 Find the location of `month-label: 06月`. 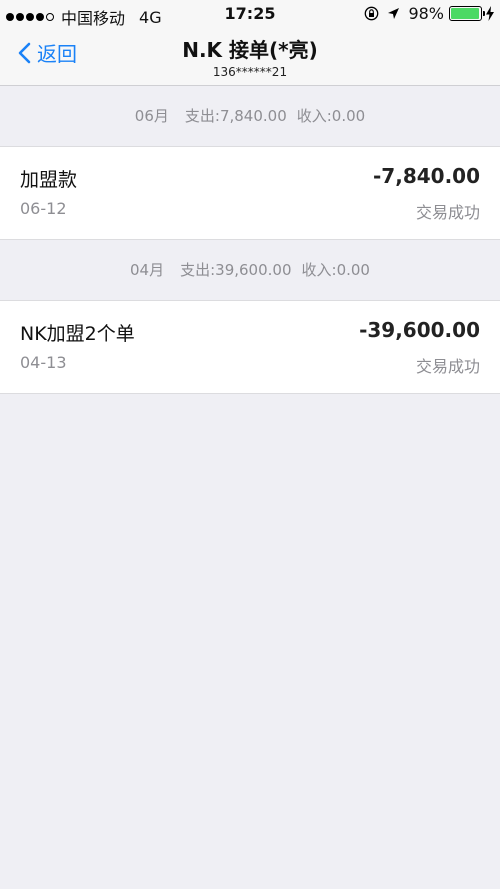

month-label: 06月 is located at coordinates (151, 116).